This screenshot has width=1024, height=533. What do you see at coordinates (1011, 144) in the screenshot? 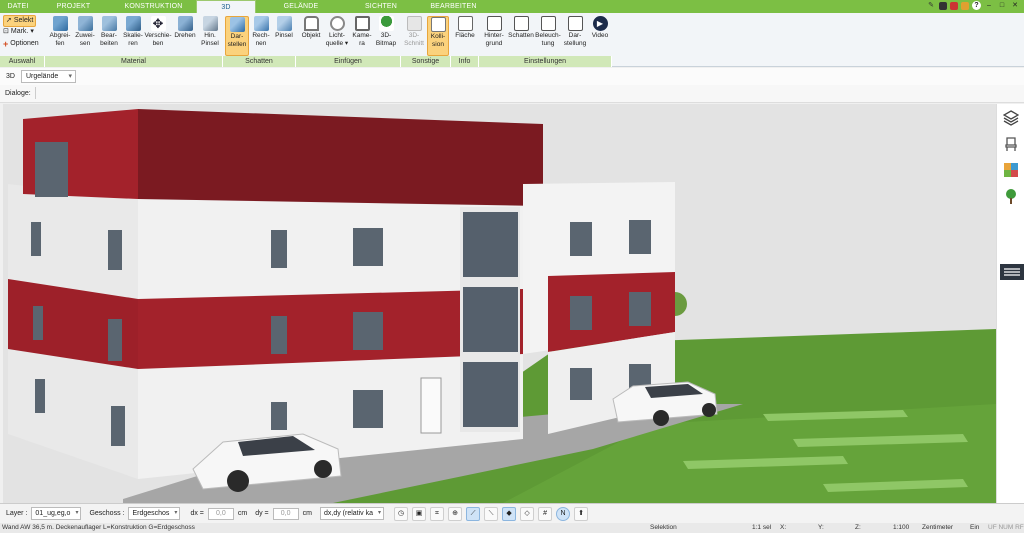
I see `chair-icon` at bounding box center [1011, 144].